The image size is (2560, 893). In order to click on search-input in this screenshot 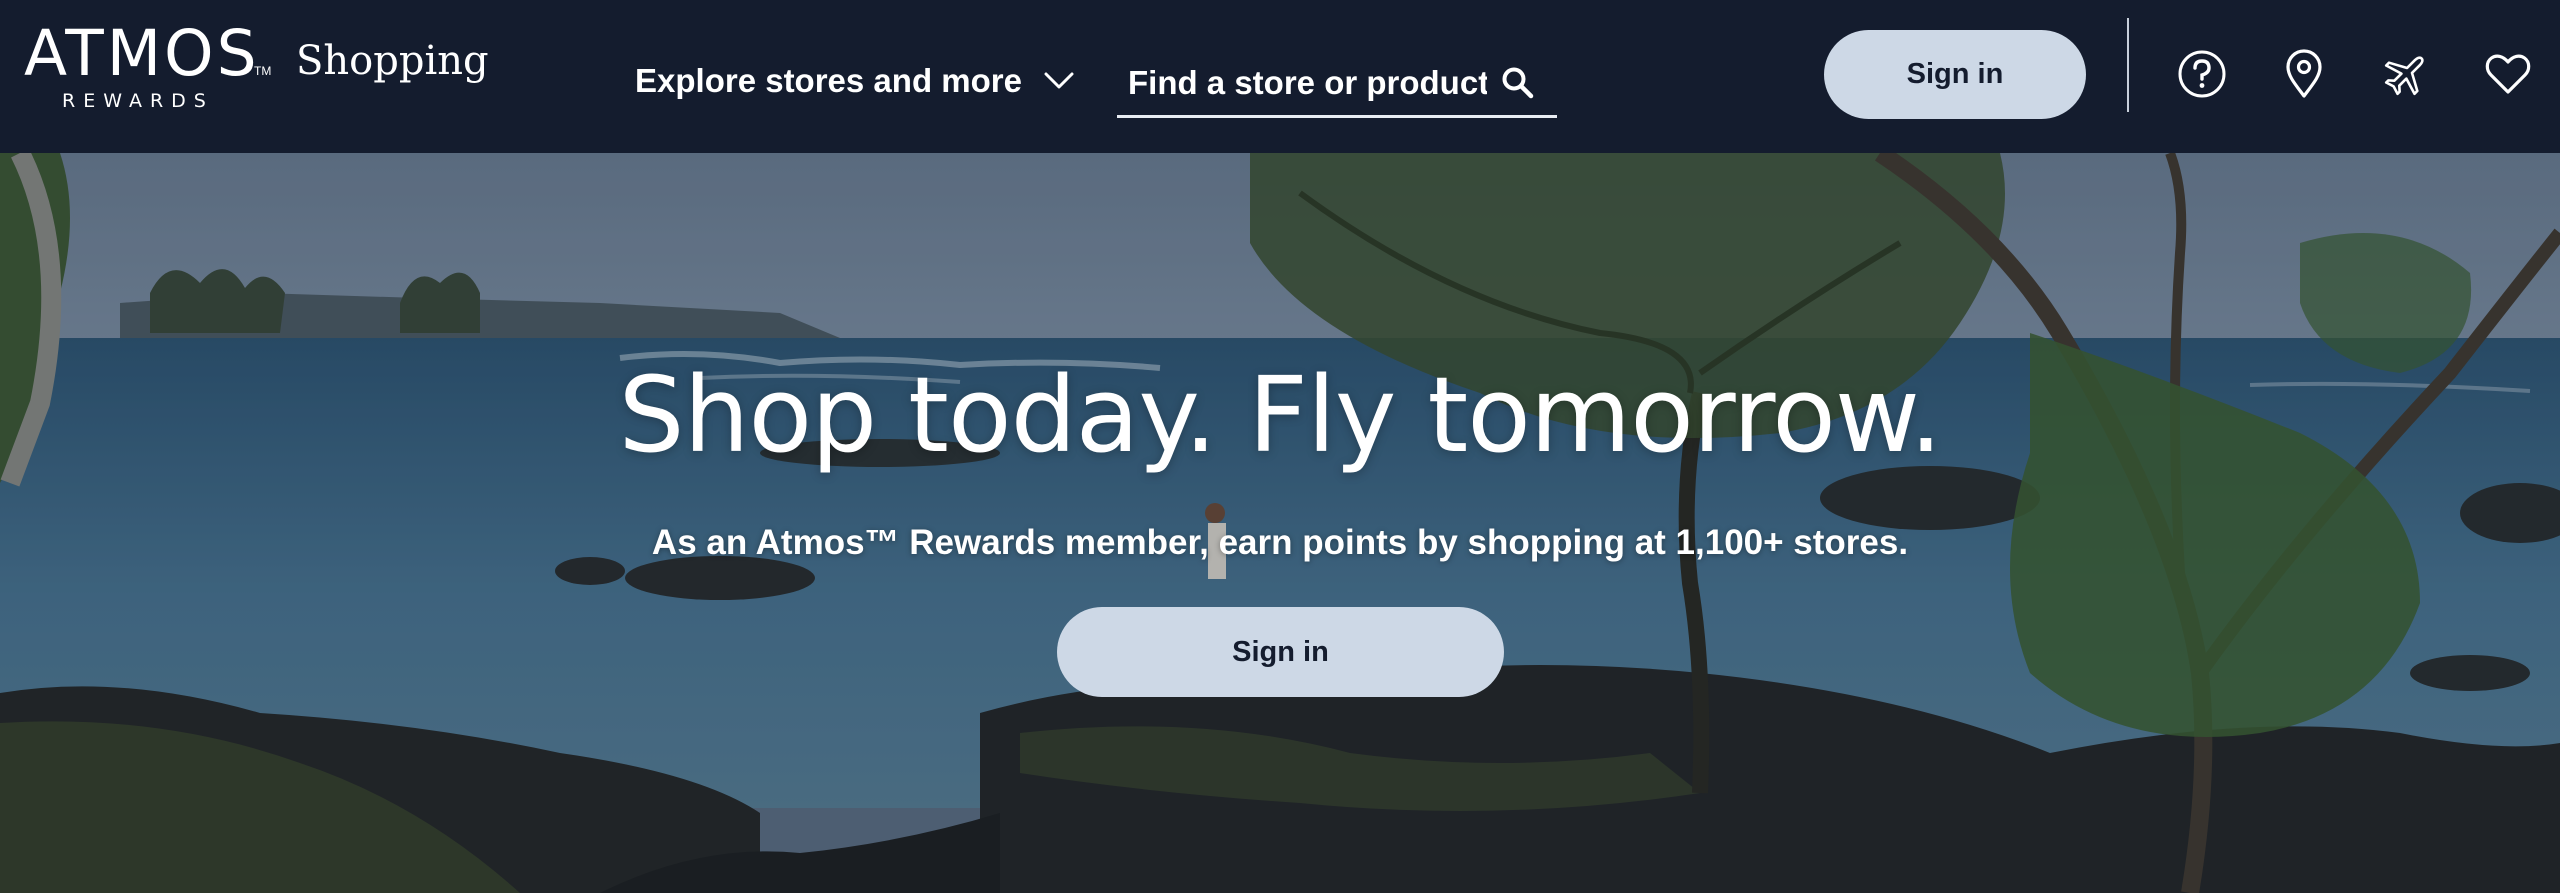, I will do `click(1302, 82)`.